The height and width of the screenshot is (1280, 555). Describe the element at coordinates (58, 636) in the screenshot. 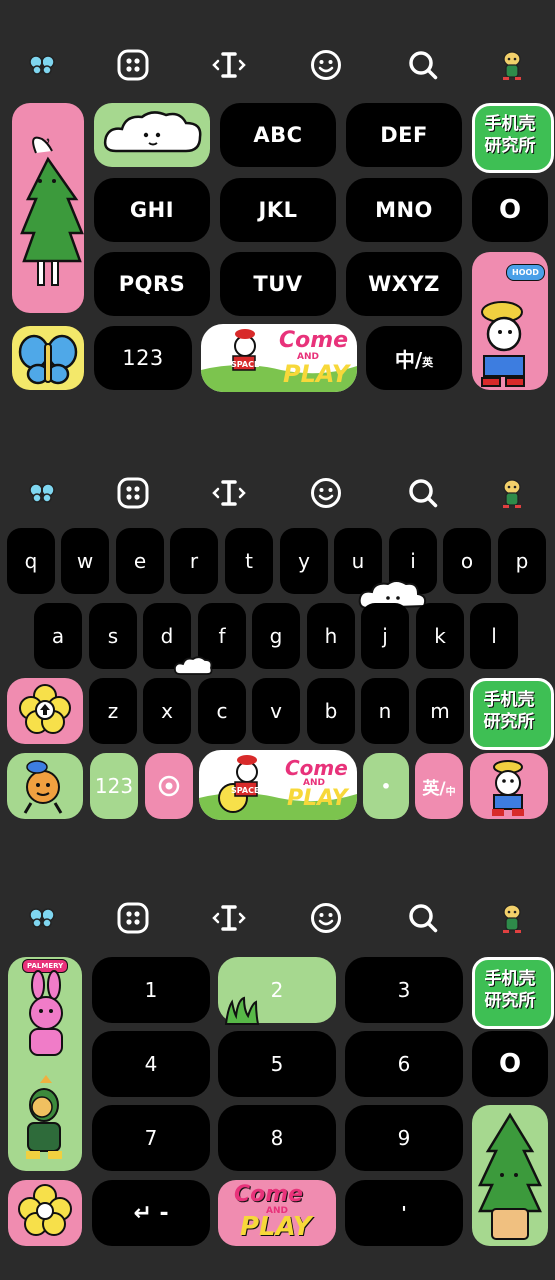

I see `key-a: a` at that location.